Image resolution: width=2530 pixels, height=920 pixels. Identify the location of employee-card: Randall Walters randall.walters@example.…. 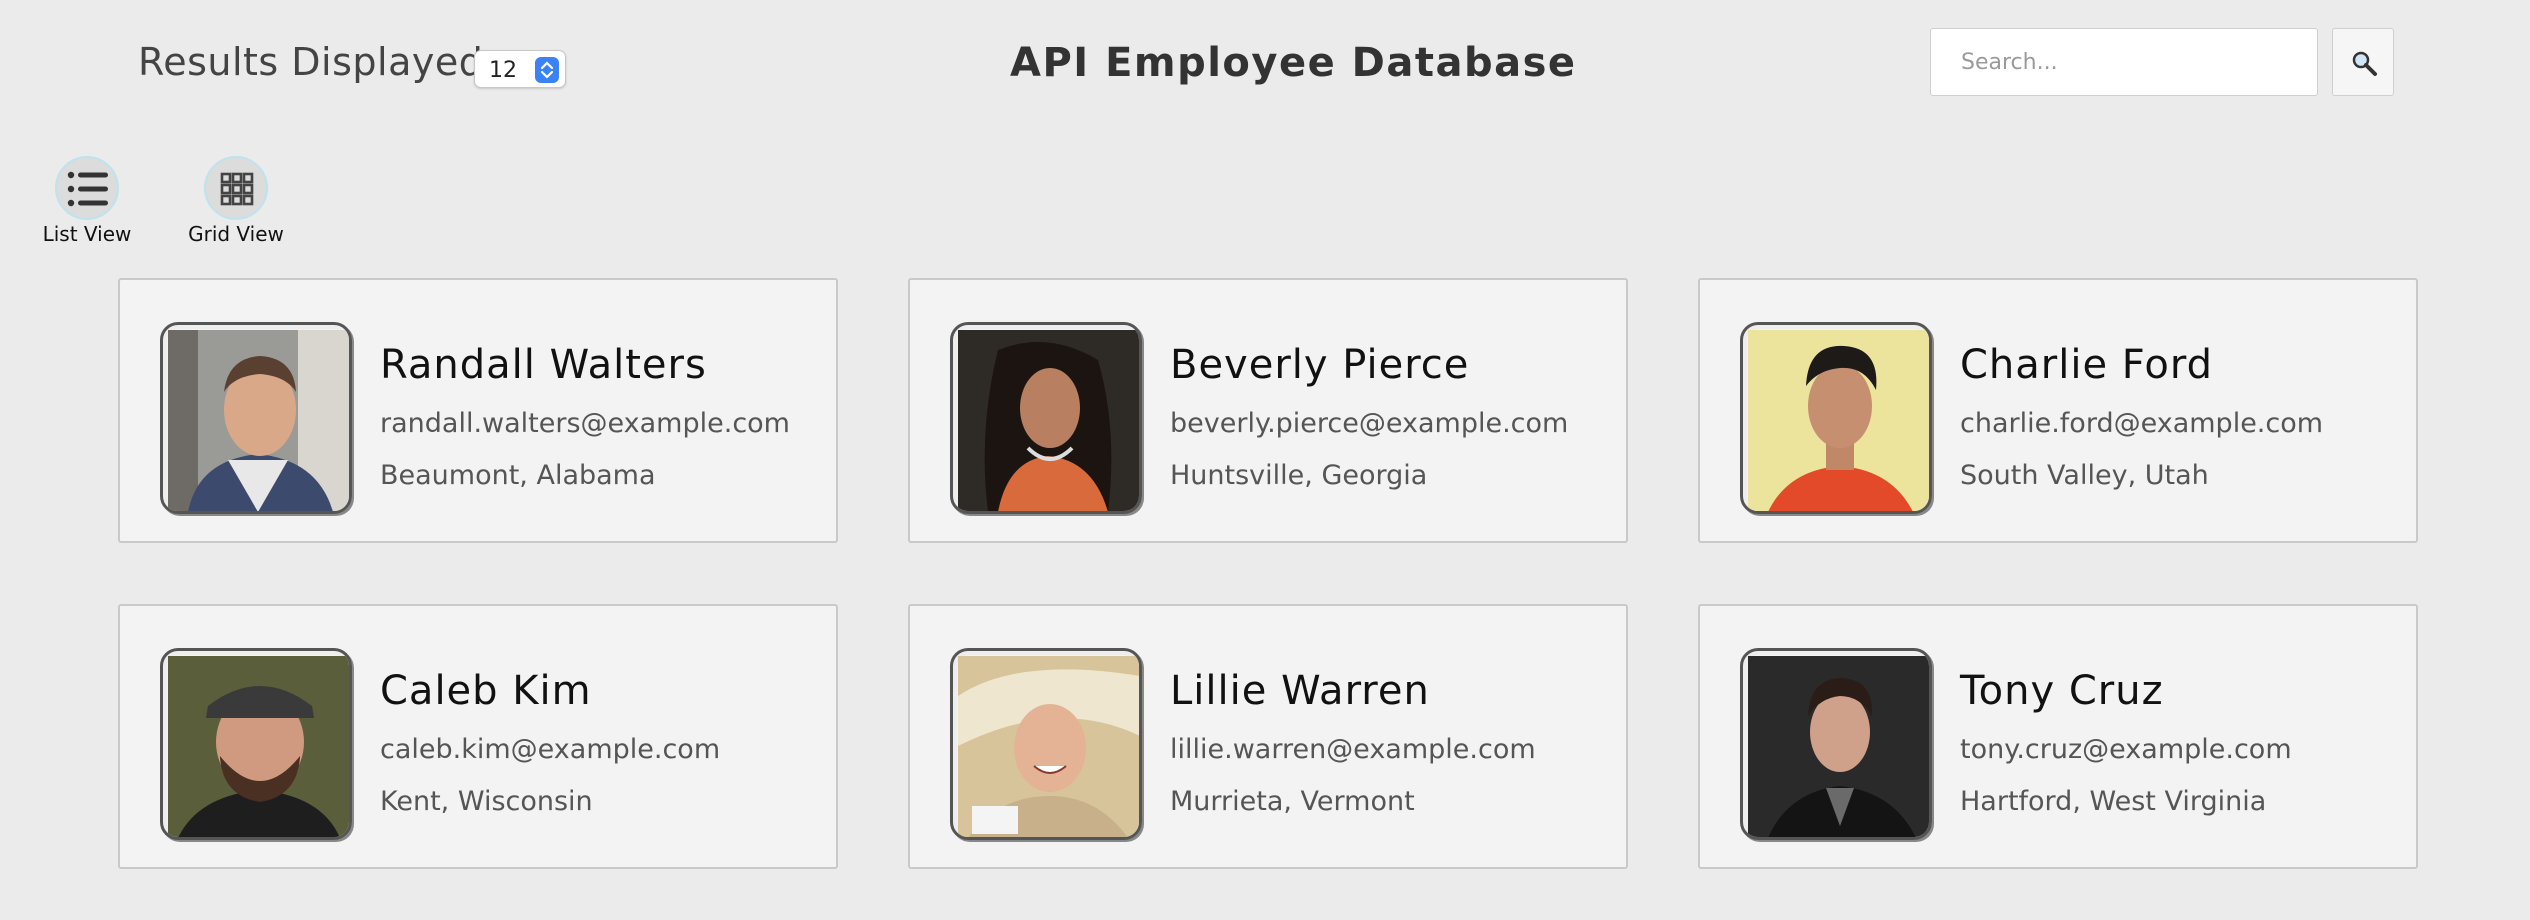
(478, 410).